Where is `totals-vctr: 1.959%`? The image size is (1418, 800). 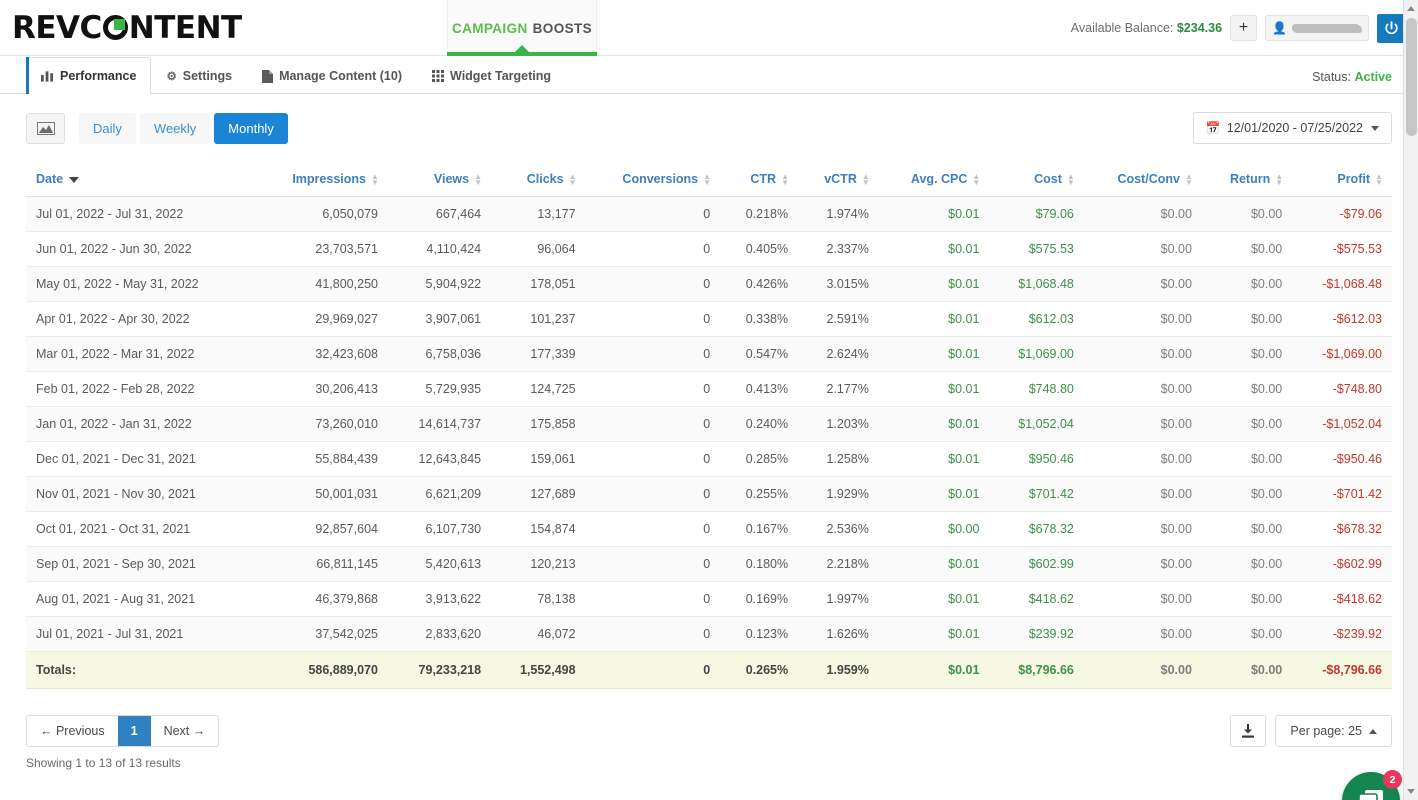
totals-vctr: 1.959% is located at coordinates (838, 670).